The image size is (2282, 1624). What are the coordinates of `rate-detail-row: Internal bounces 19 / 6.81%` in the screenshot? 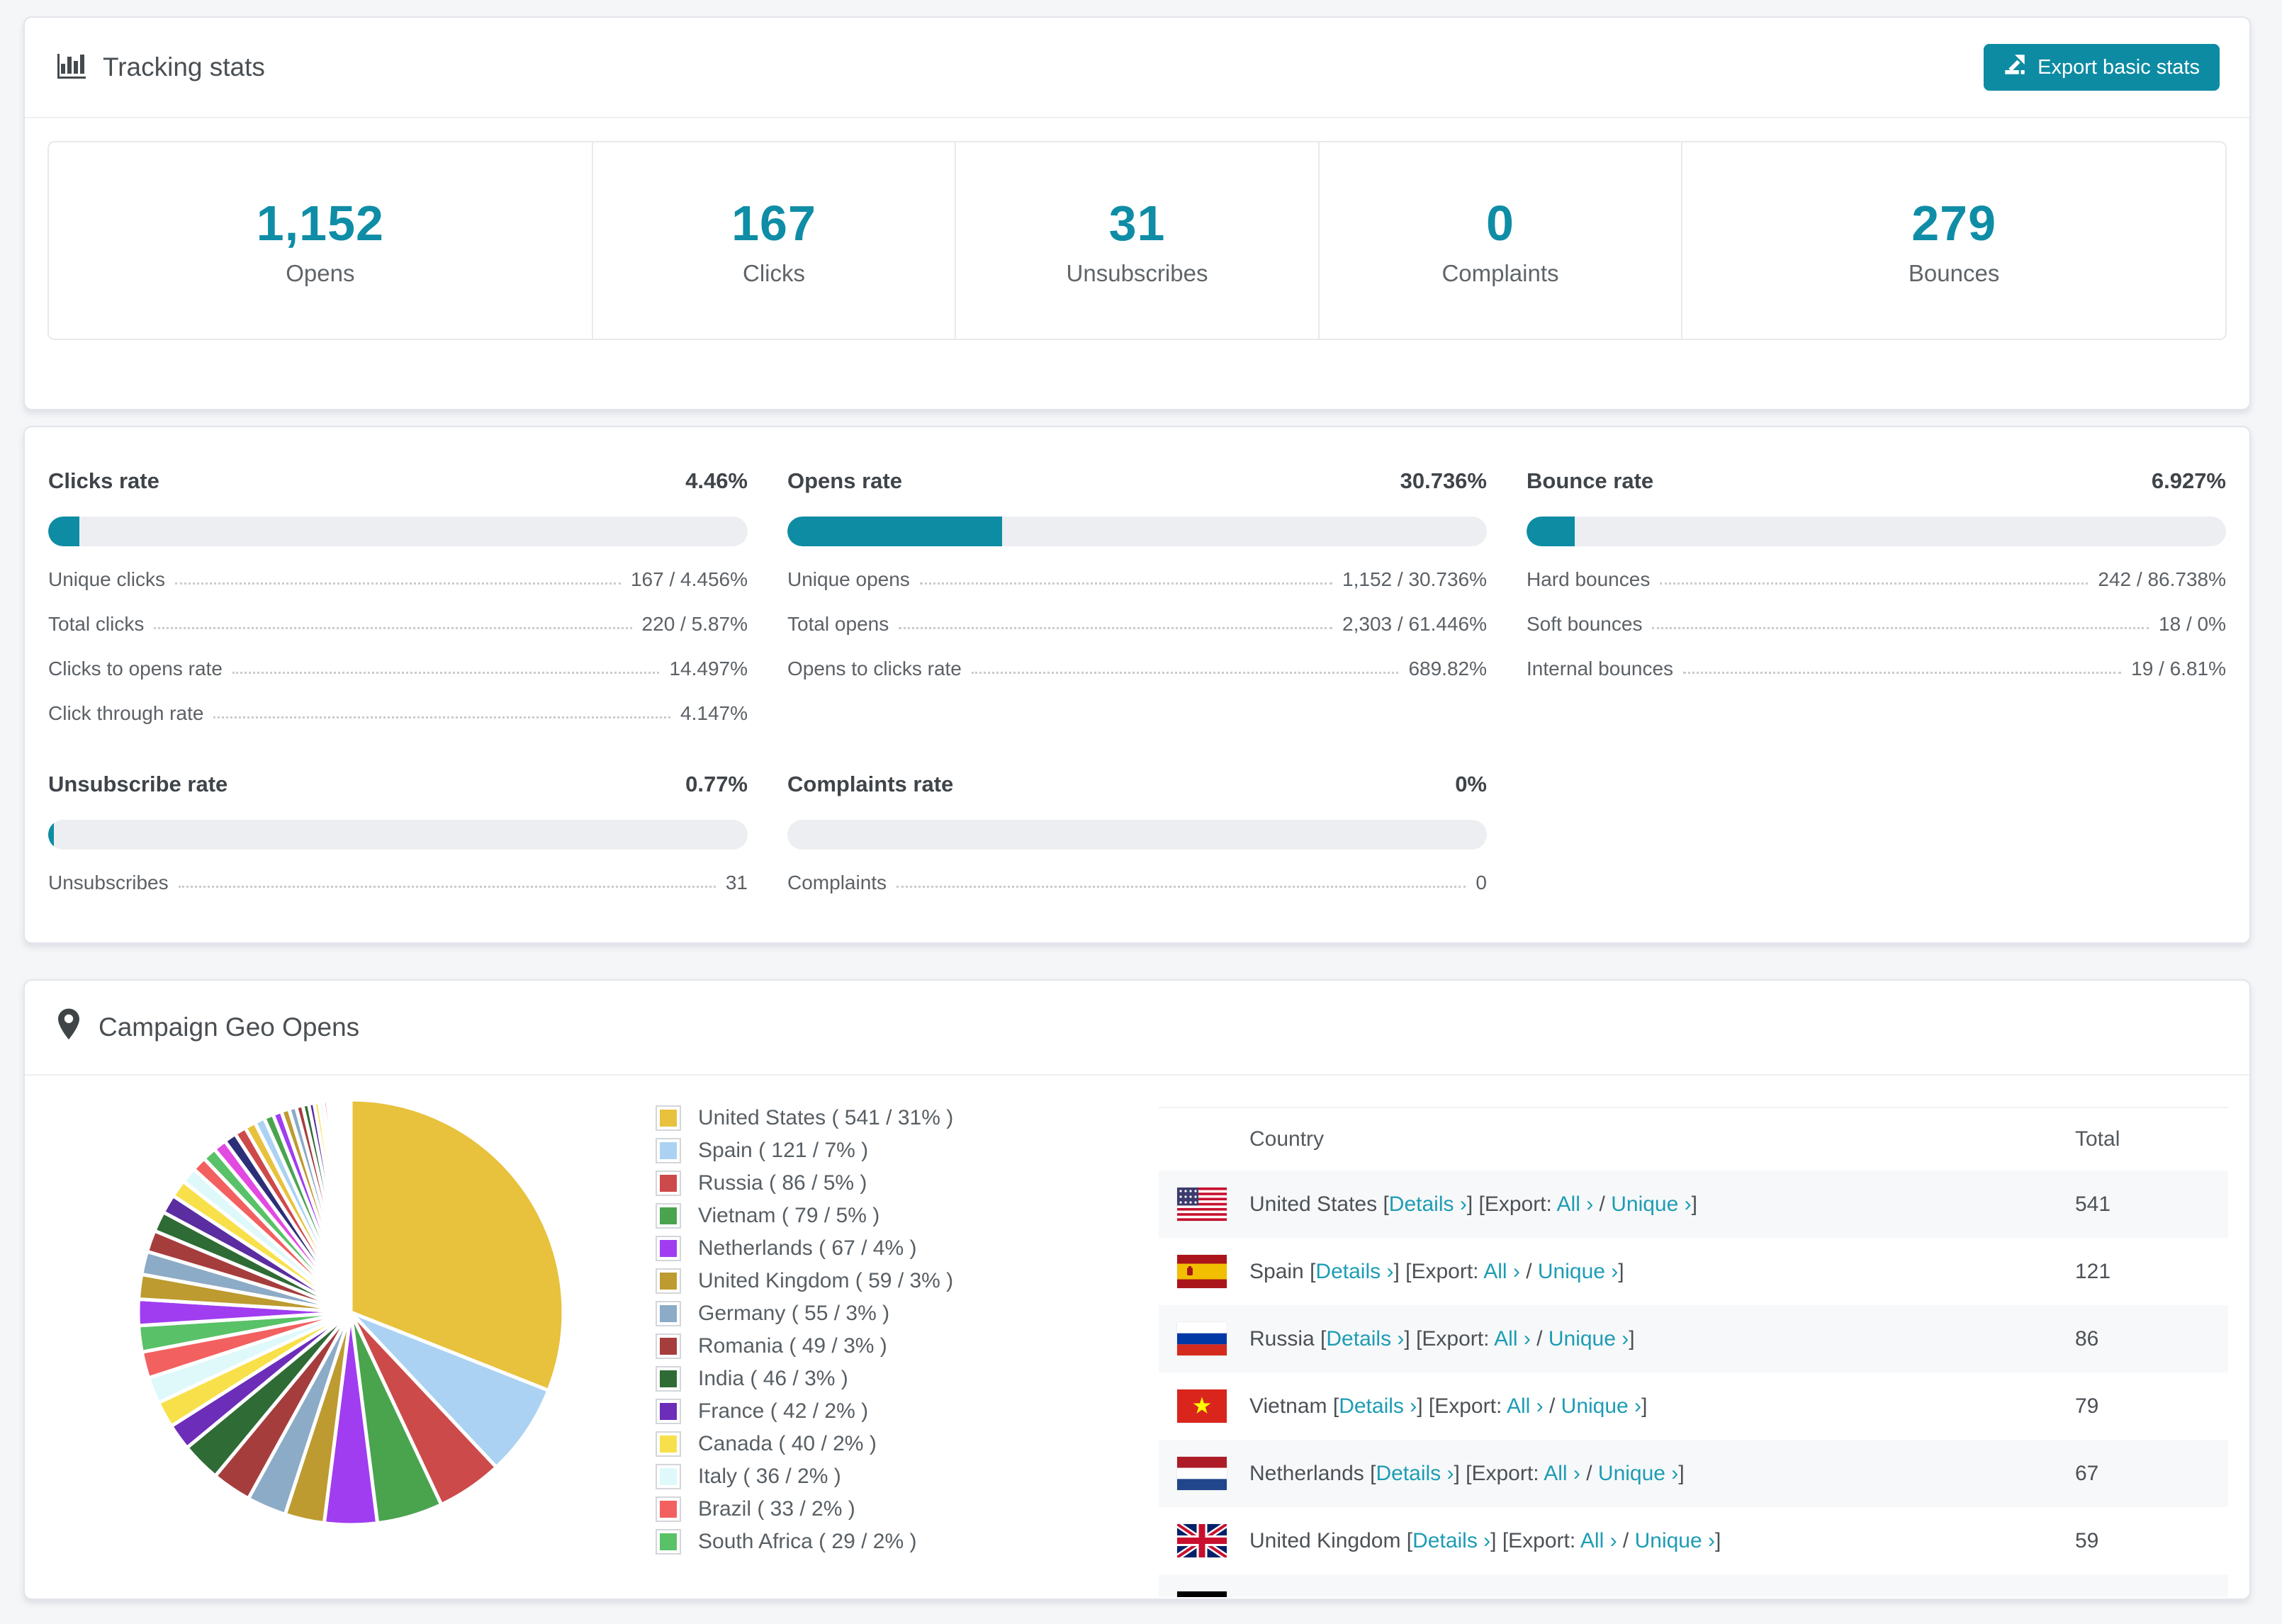 It's located at (1876, 669).